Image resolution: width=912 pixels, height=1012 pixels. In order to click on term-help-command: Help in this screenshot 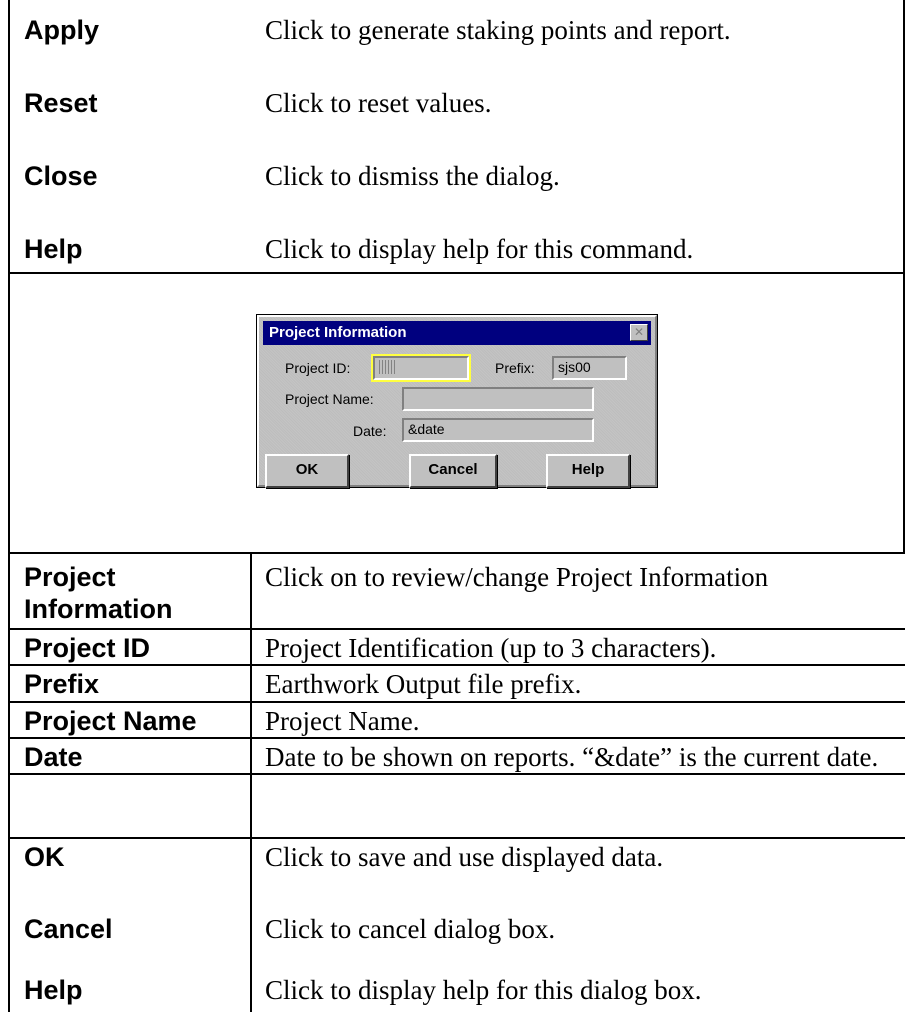, I will do `click(53, 249)`.